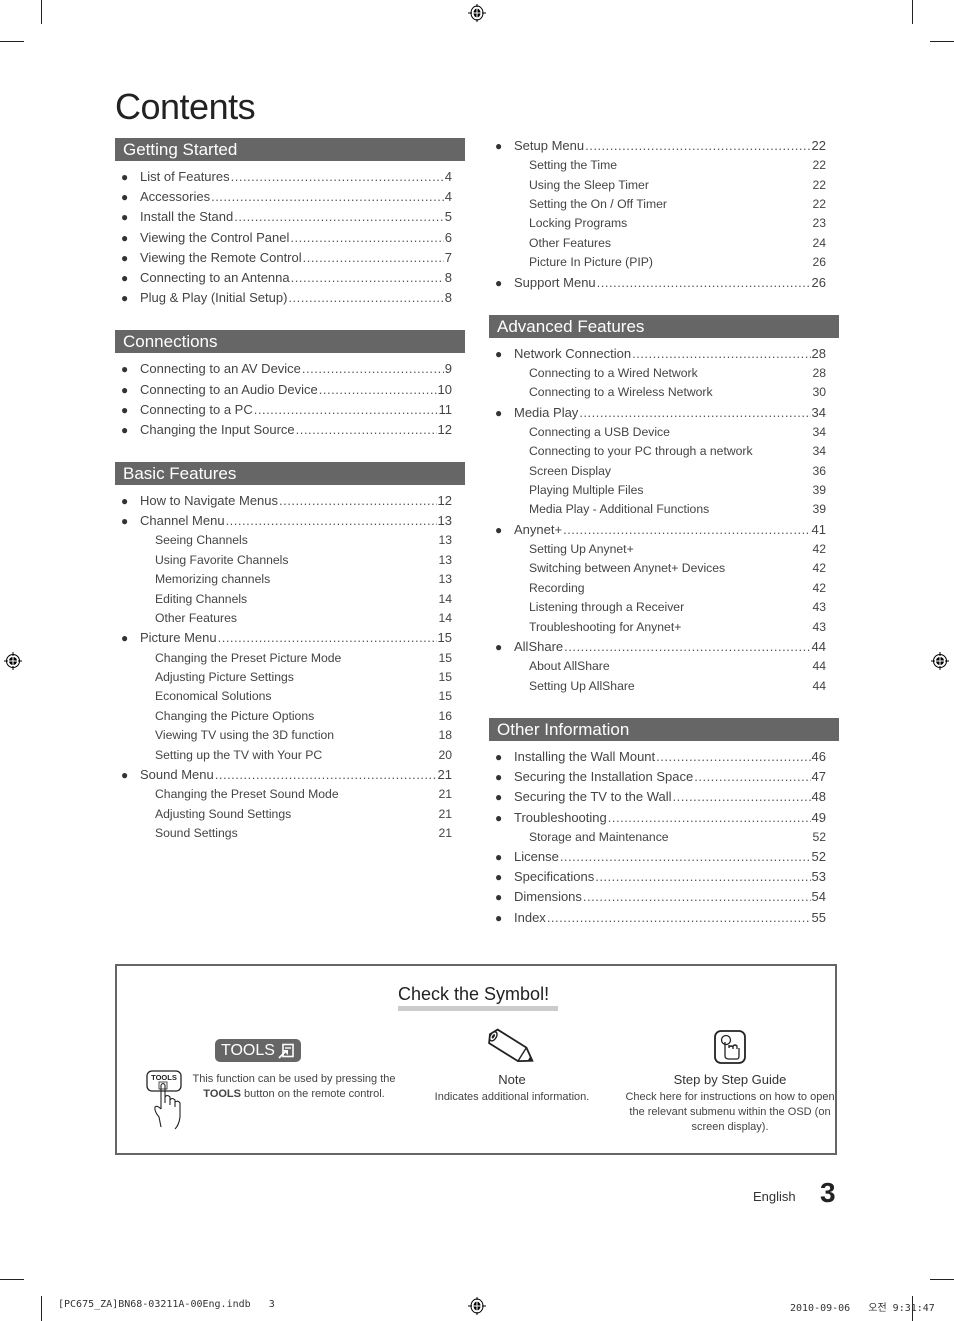 This screenshot has height=1321, width=954. I want to click on toc-subentry: Playing Multiple Files 39, so click(664, 490).